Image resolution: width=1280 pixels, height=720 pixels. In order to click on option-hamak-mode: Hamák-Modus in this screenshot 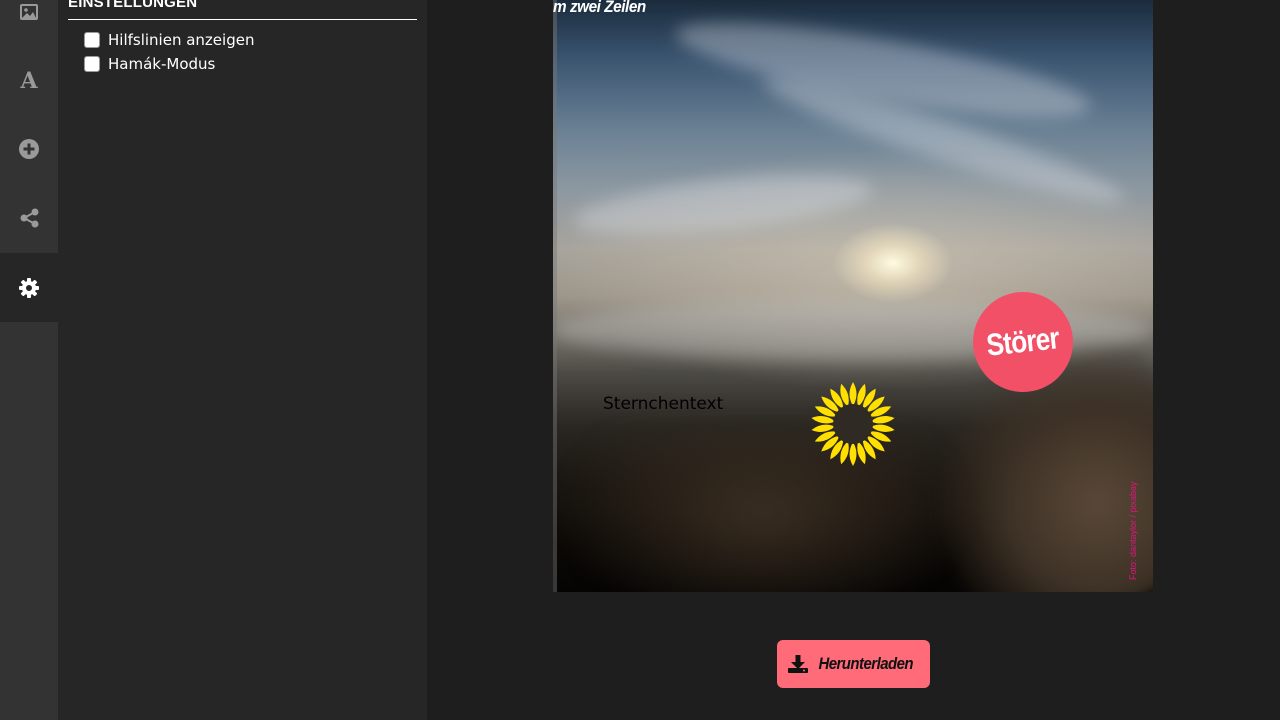, I will do `click(149, 64)`.